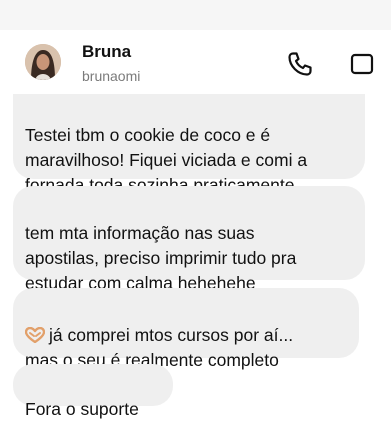  What do you see at coordinates (300, 64) in the screenshot?
I see `phone-icon` at bounding box center [300, 64].